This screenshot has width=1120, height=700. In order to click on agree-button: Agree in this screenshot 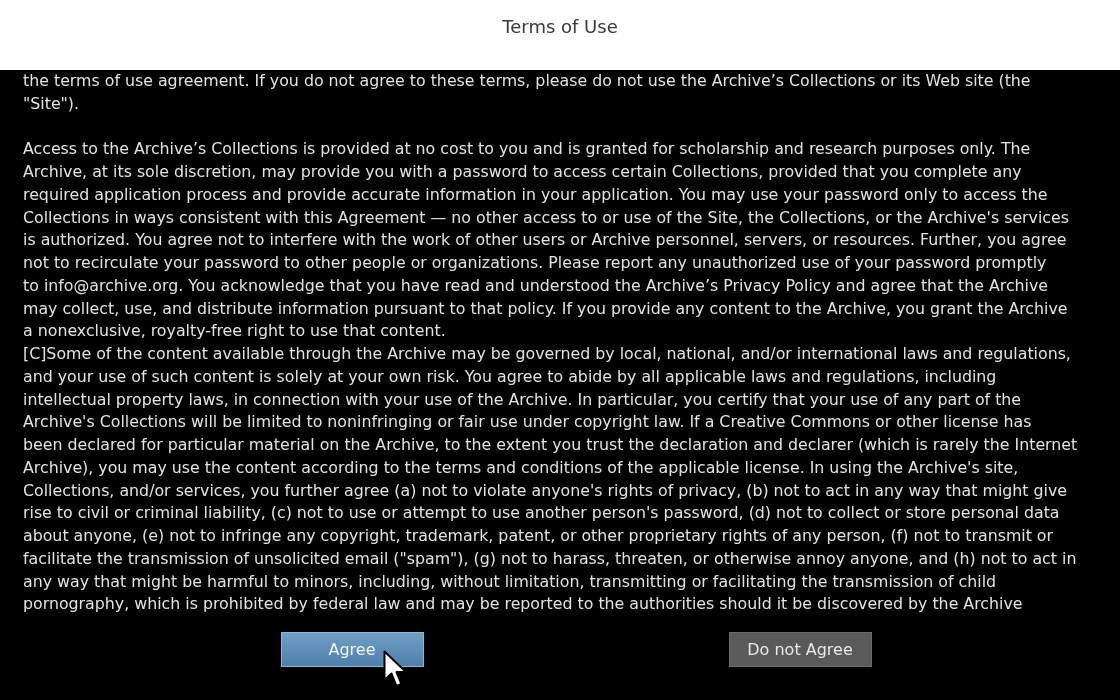, I will do `click(352, 649)`.